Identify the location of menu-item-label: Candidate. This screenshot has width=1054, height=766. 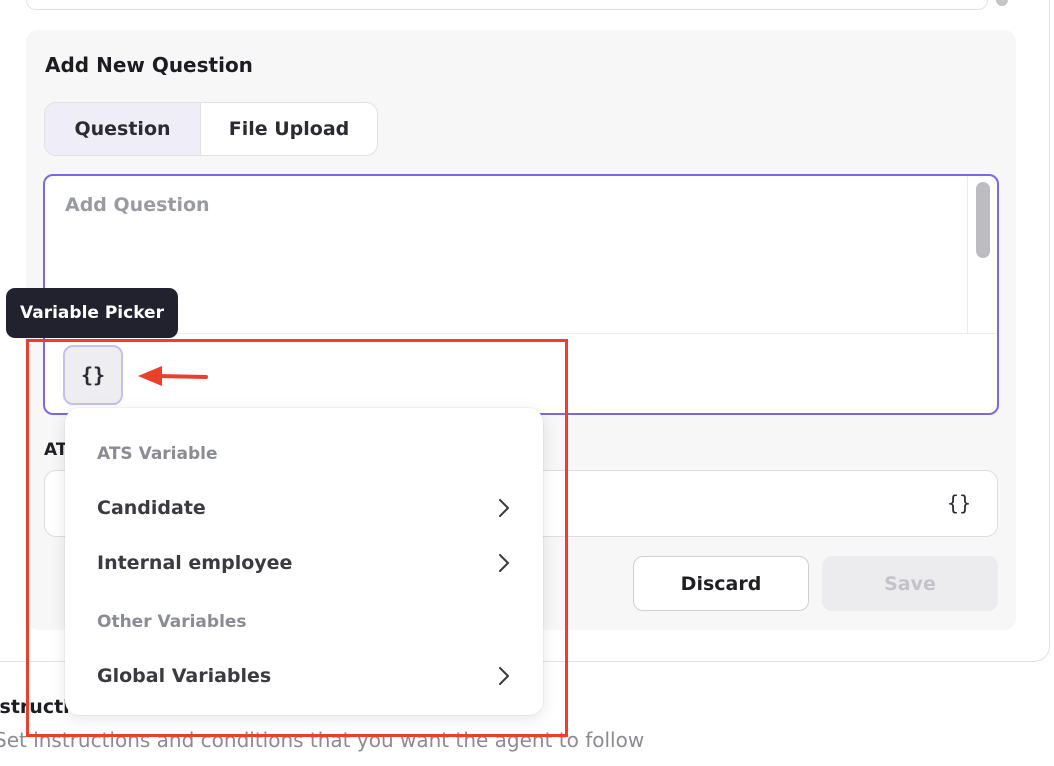
(151, 508).